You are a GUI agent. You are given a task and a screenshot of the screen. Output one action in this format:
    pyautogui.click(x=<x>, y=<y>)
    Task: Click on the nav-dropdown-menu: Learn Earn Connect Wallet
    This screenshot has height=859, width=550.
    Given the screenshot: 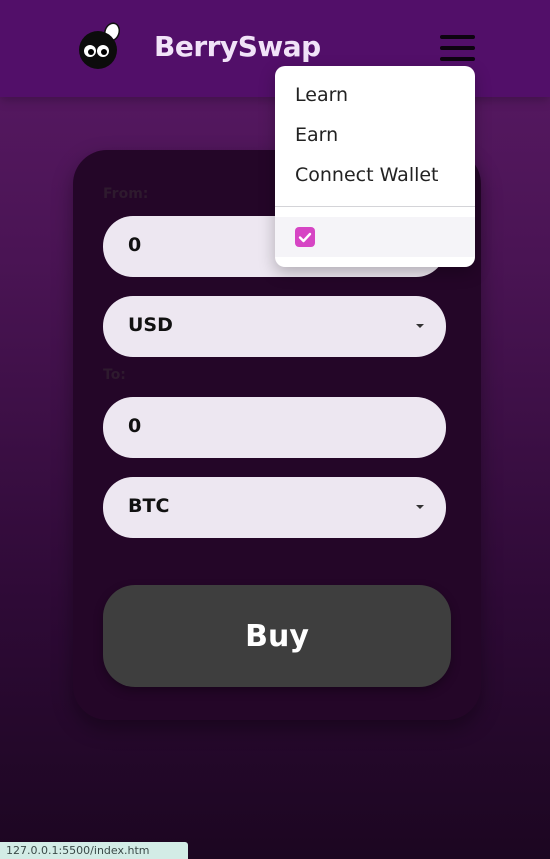 What is the action you would take?
    pyautogui.click(x=375, y=166)
    